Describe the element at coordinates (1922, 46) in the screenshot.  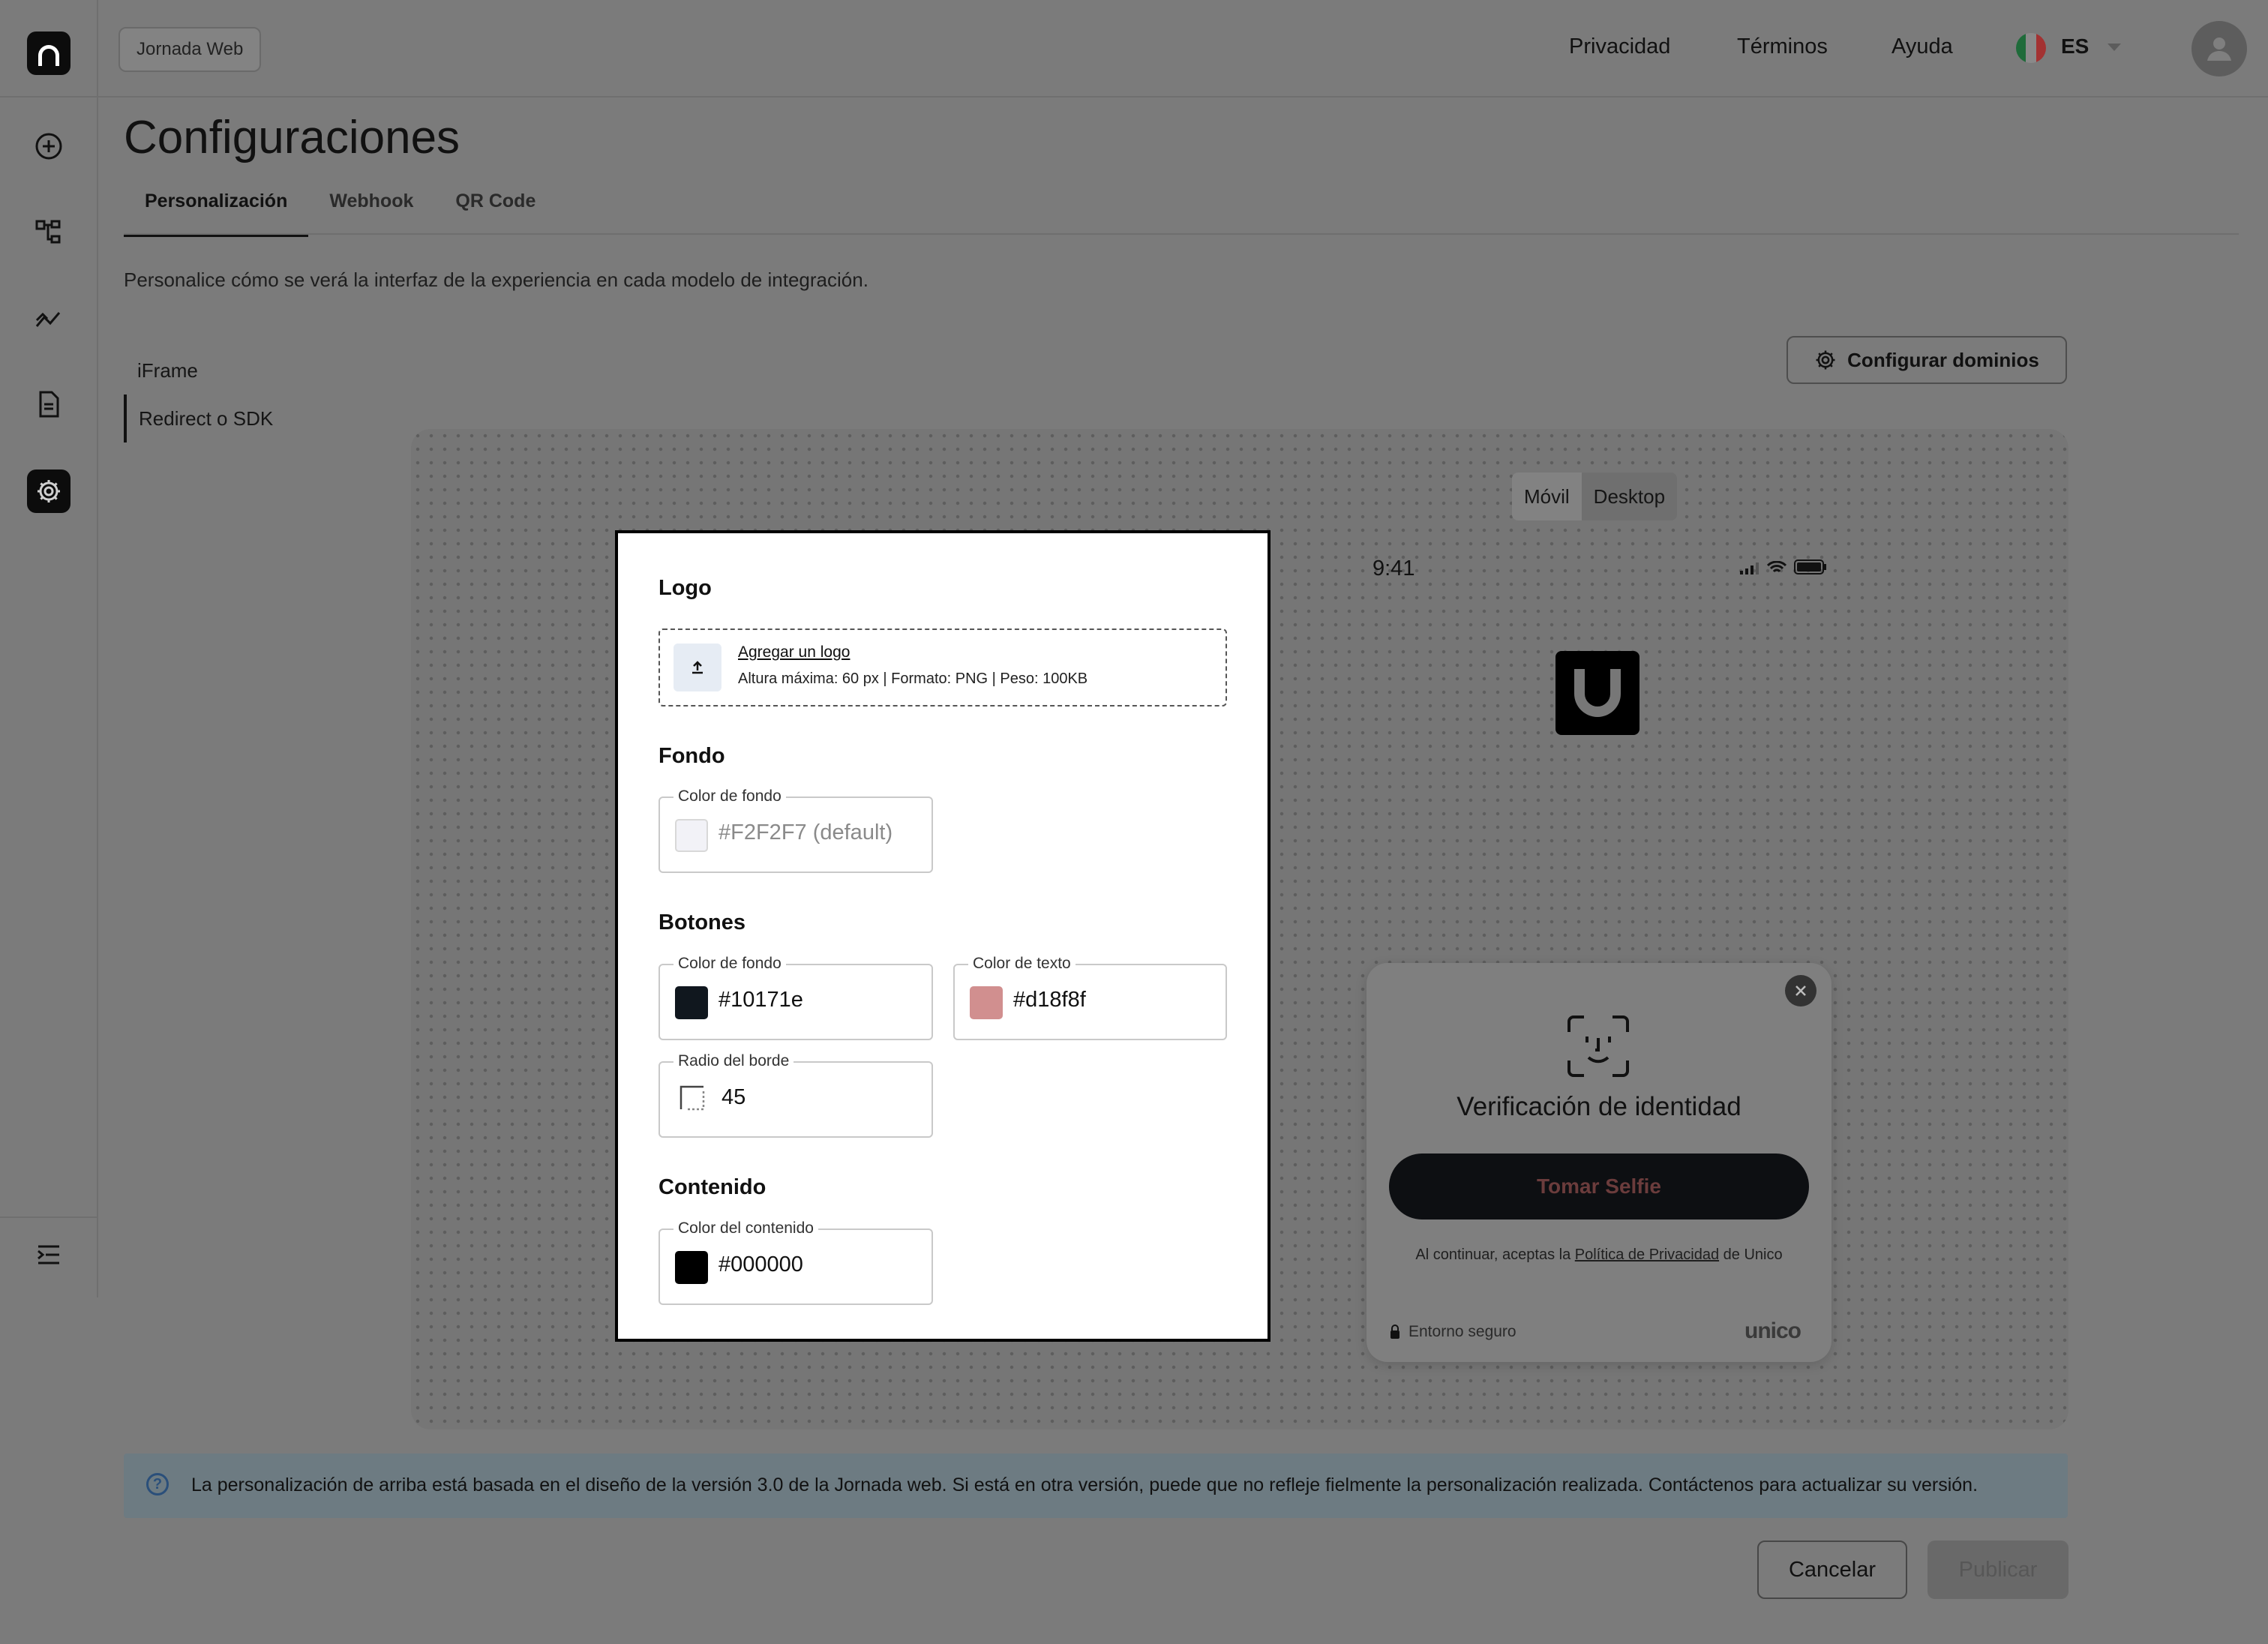
I see `nav-help-link: Ayuda` at that location.